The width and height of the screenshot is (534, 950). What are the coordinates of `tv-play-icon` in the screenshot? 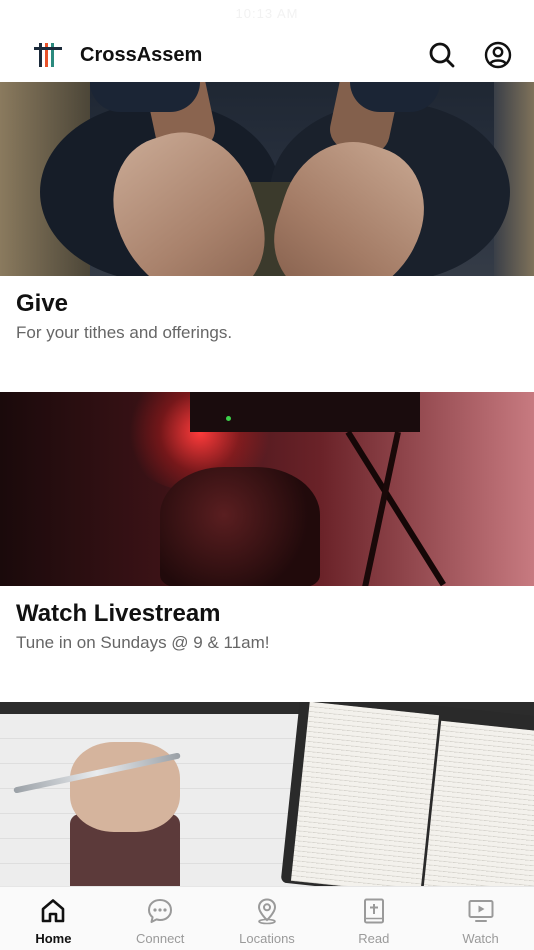 It's located at (481, 911).